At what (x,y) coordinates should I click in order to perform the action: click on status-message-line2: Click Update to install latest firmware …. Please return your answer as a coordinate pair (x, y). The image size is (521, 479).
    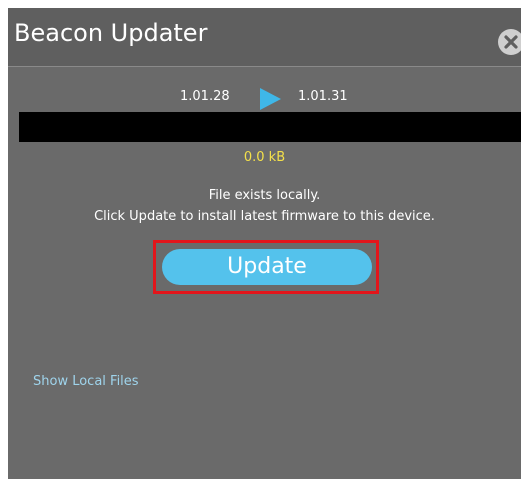
    Looking at the image, I should click on (264, 216).